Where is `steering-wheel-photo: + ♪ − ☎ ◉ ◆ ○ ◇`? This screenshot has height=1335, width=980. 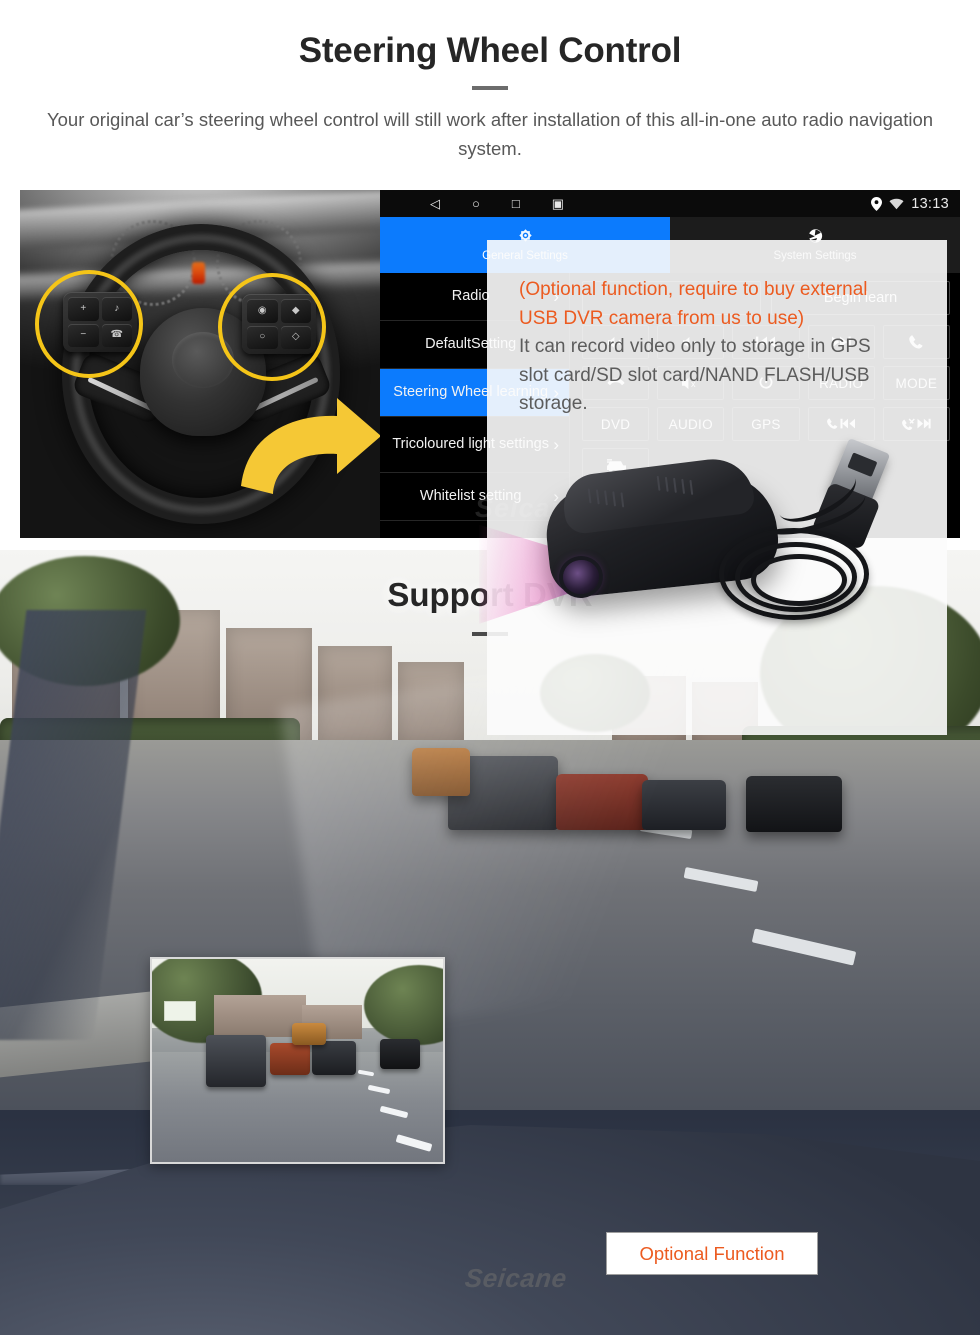 steering-wheel-photo: + ♪ − ☎ ◉ ◆ ○ ◇ is located at coordinates (200, 364).